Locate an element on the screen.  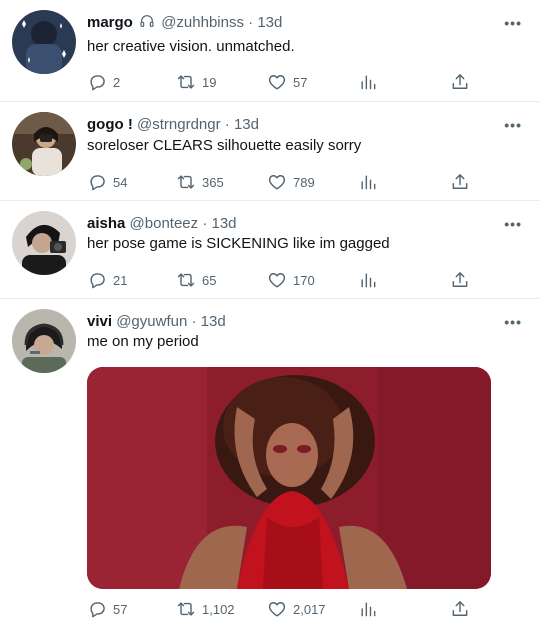
handle: @strngrdngr is located at coordinates (179, 124).